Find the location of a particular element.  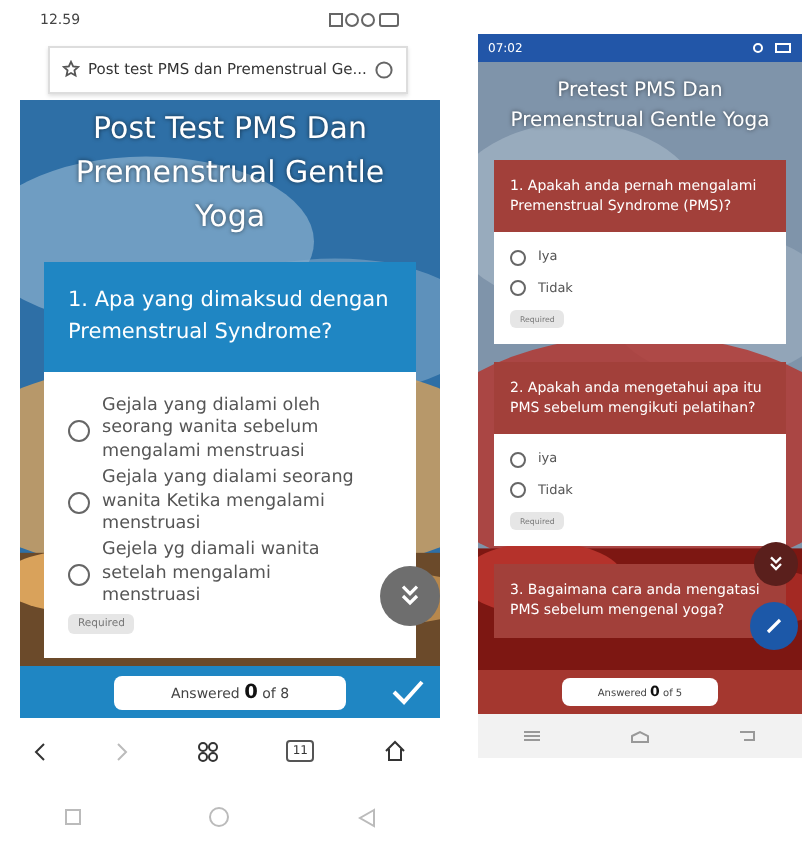

answer-option: Gejela yg diamali wanita setelah mengalami menstruasi is located at coordinates (212, 575).